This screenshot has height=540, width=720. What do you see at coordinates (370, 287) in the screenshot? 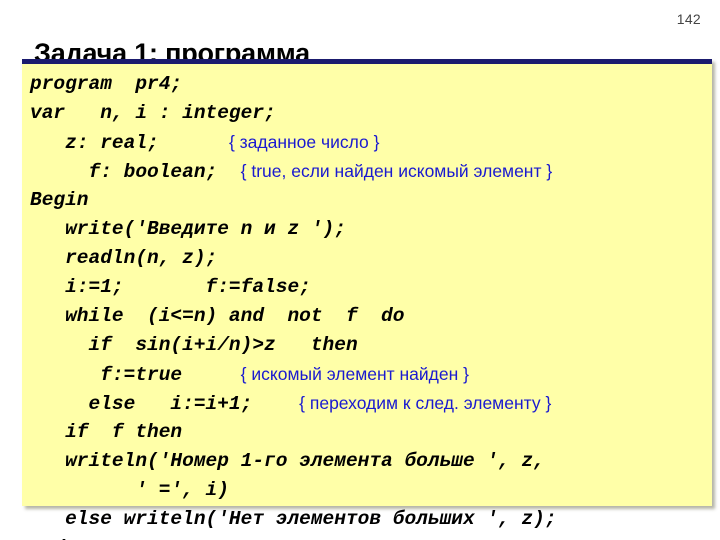
I see `code-line: i:=1; f:=false;` at bounding box center [370, 287].